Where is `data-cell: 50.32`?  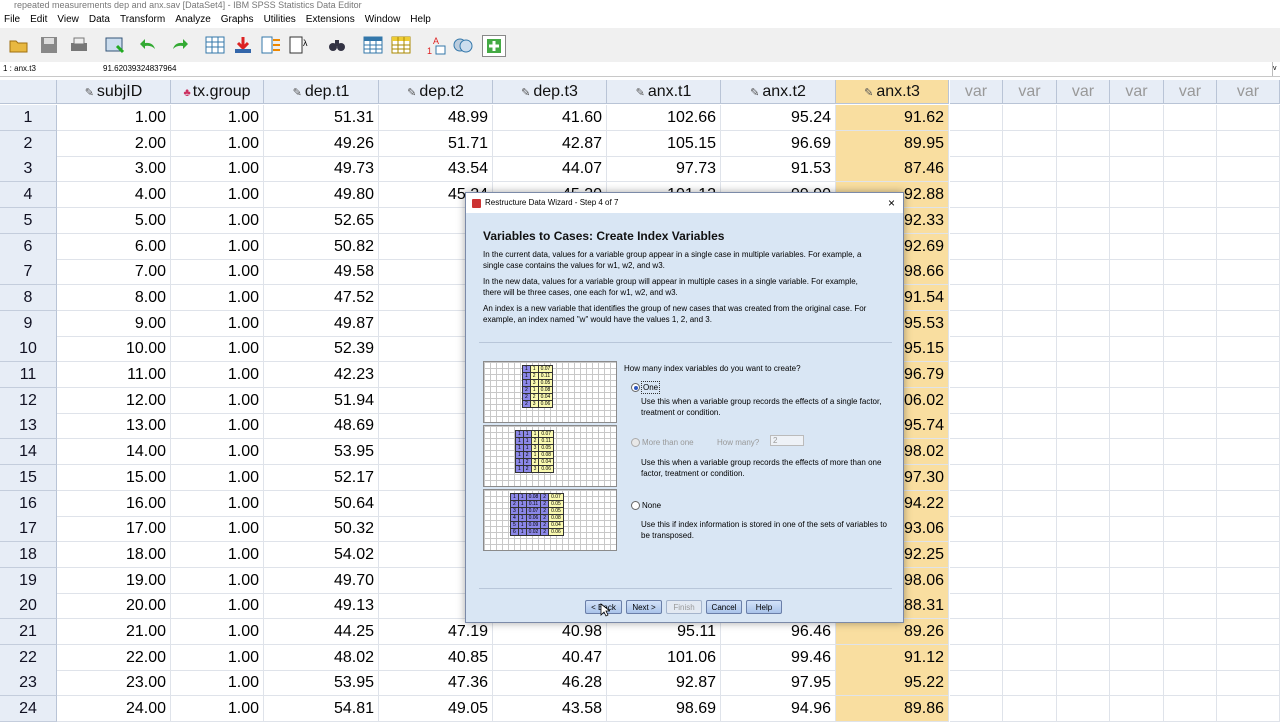
data-cell: 50.32 is located at coordinates (321, 529).